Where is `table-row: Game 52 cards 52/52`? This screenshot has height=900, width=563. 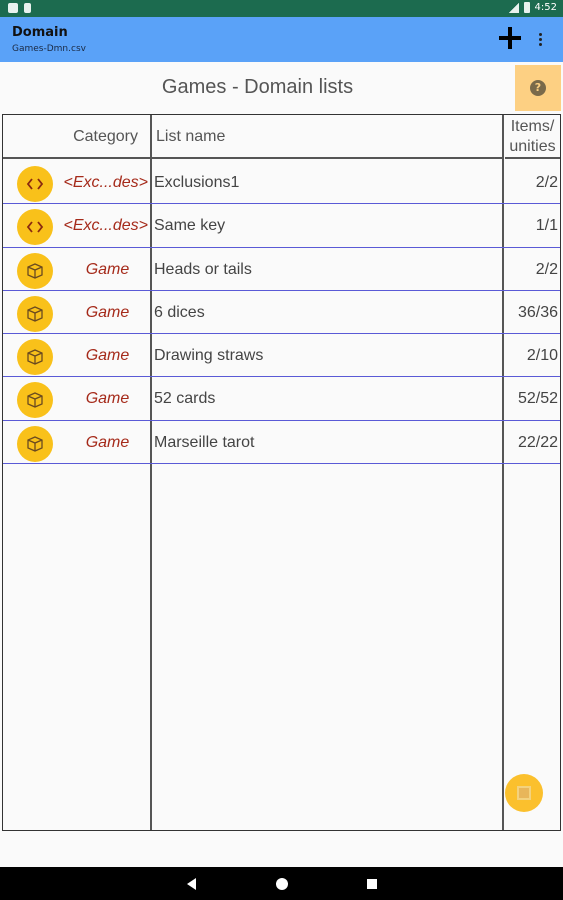
table-row: Game 52 cards 52/52 is located at coordinates (281, 399).